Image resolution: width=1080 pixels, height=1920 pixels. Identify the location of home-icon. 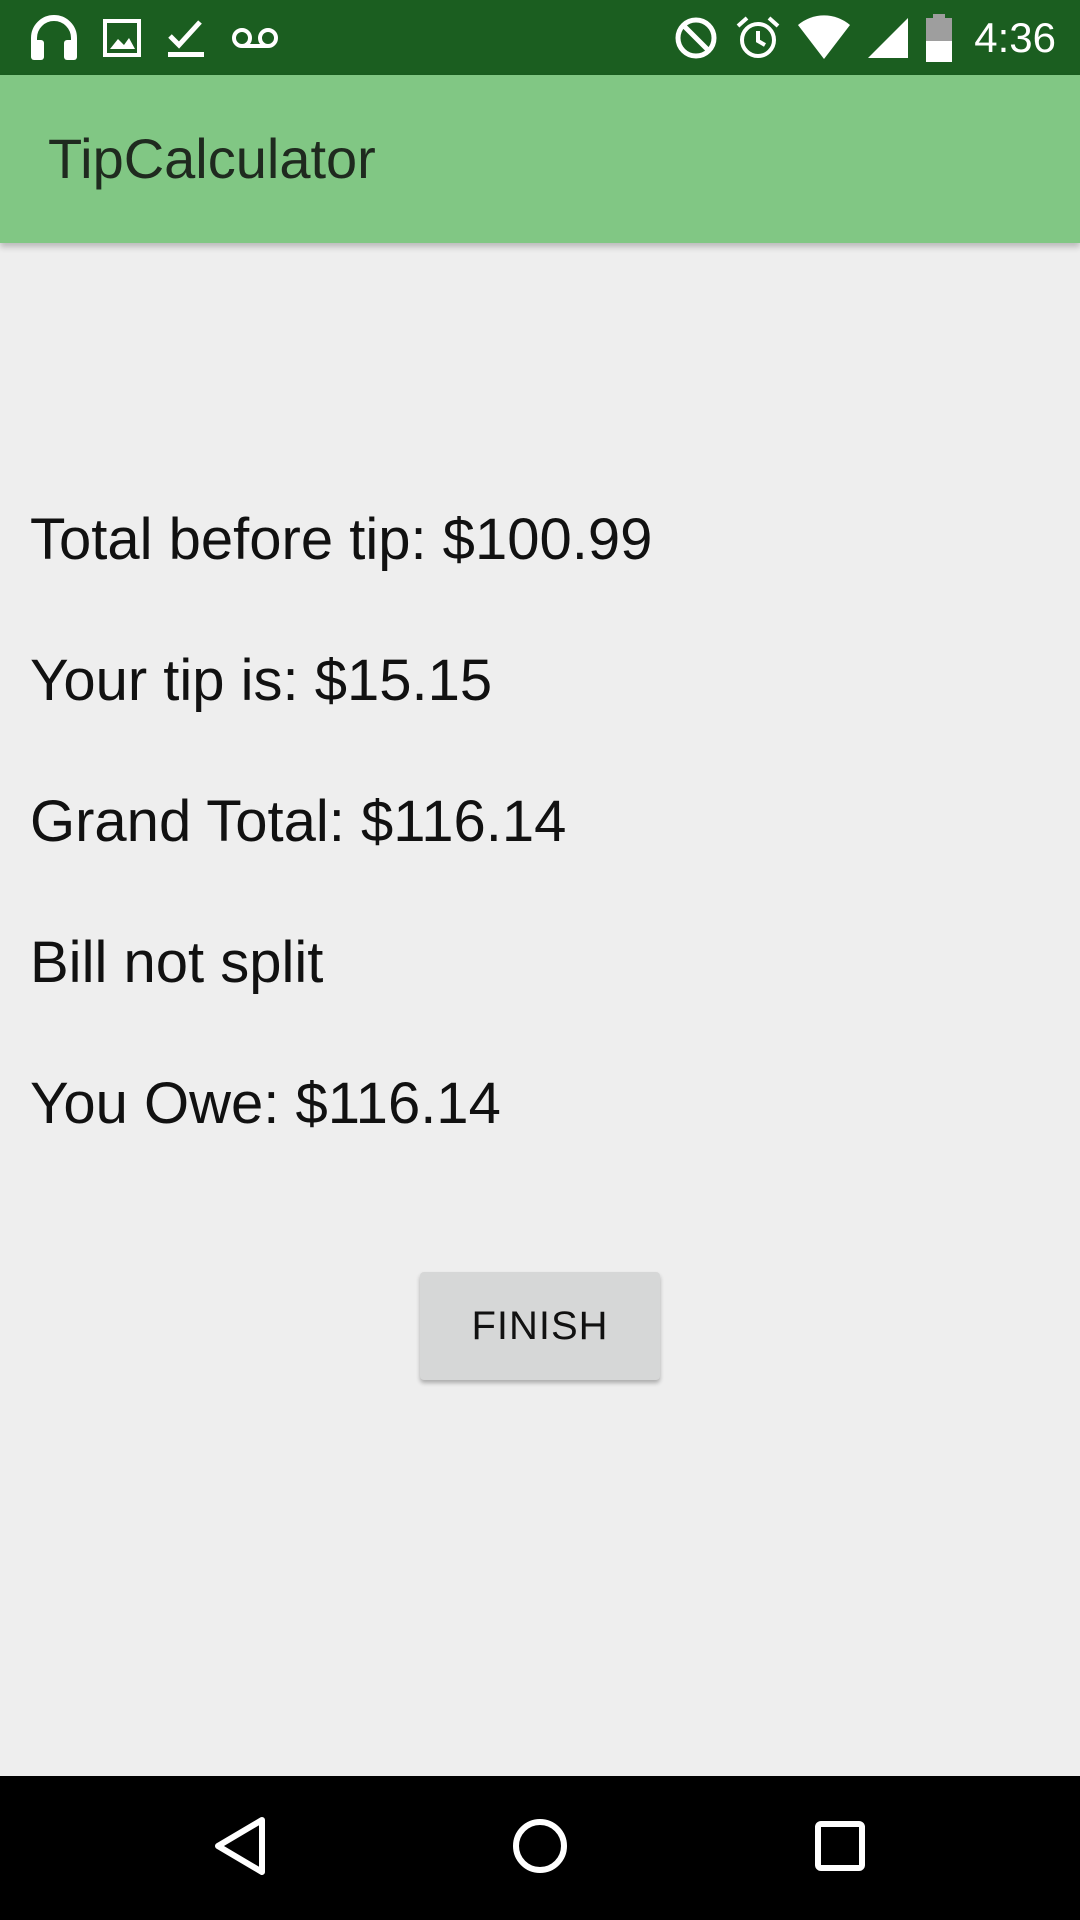
(540, 1848).